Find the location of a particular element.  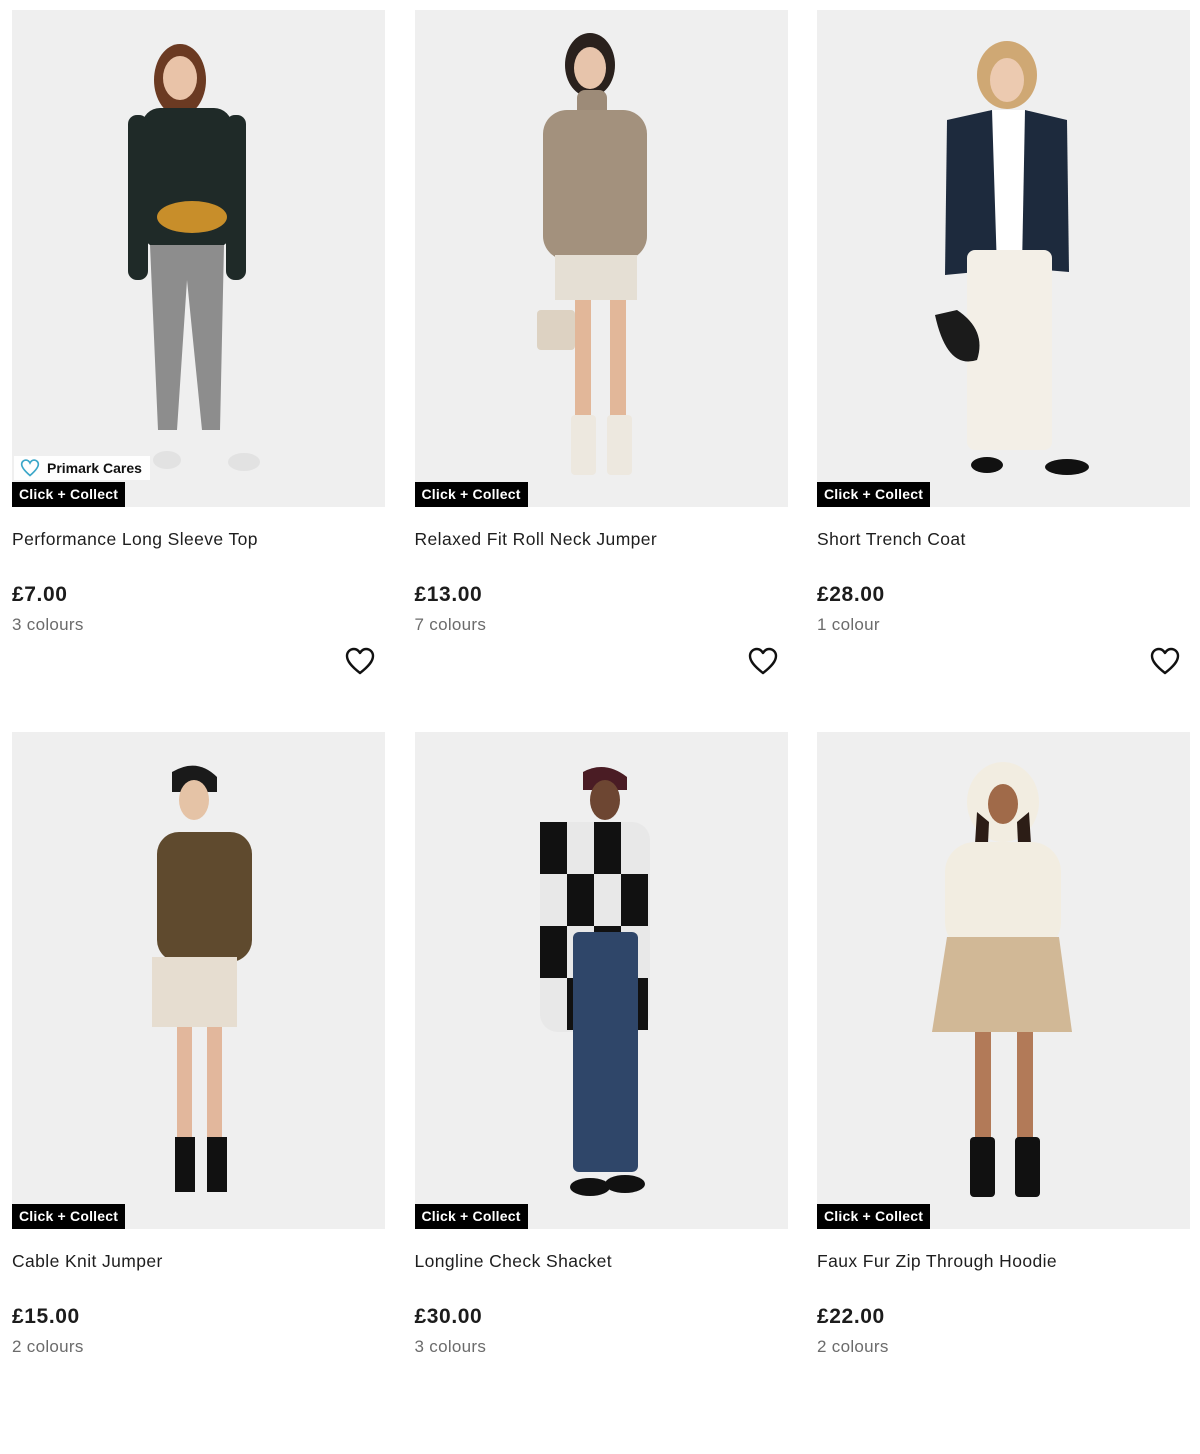

product-price: £30.00 is located at coordinates (448, 1316).